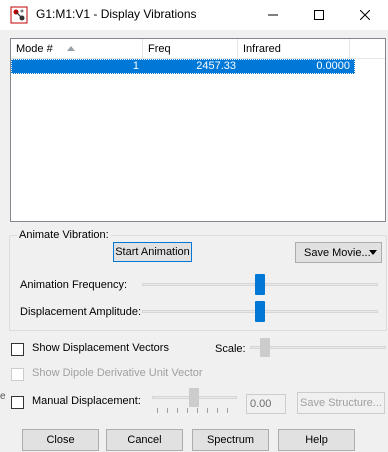 The width and height of the screenshot is (388, 452). I want to click on window-edge-fragment: e, so click(3, 396).